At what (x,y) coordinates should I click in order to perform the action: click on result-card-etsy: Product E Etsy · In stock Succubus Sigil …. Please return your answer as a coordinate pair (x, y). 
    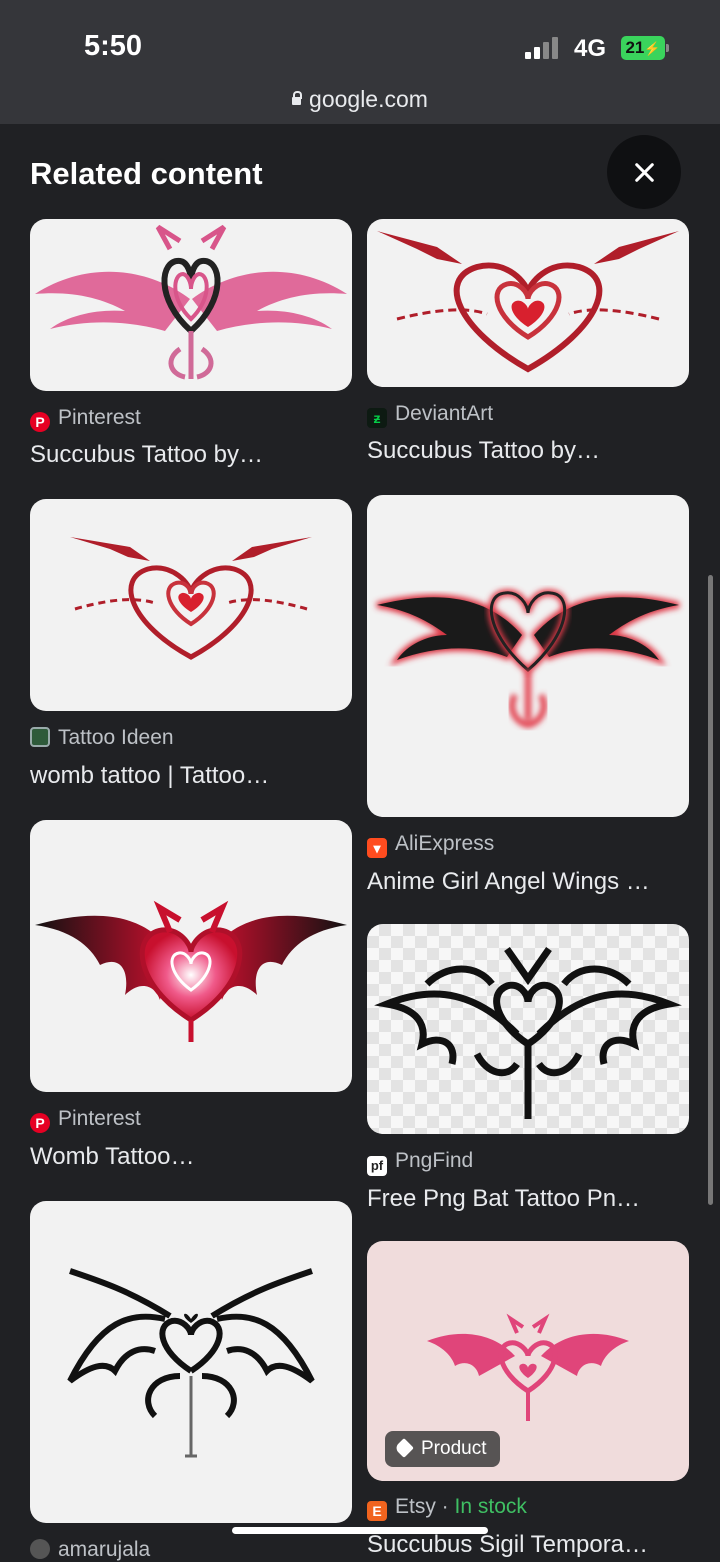
    Looking at the image, I should click on (528, 1399).